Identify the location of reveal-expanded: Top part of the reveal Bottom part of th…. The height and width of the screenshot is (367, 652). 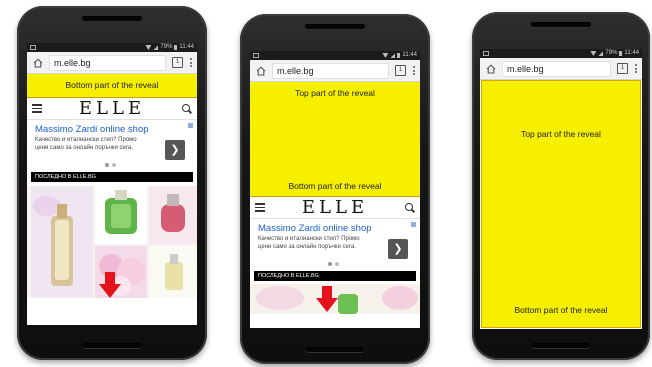
(335, 139).